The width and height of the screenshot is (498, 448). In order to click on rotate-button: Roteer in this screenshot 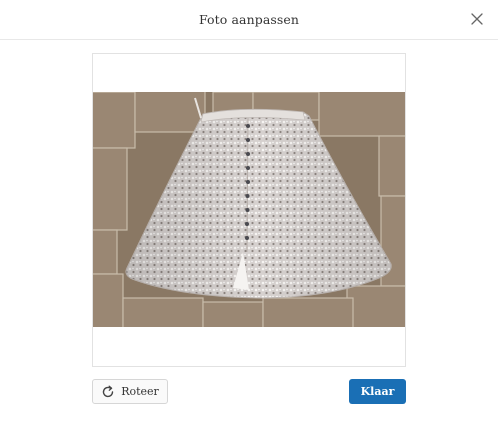, I will do `click(130, 391)`.